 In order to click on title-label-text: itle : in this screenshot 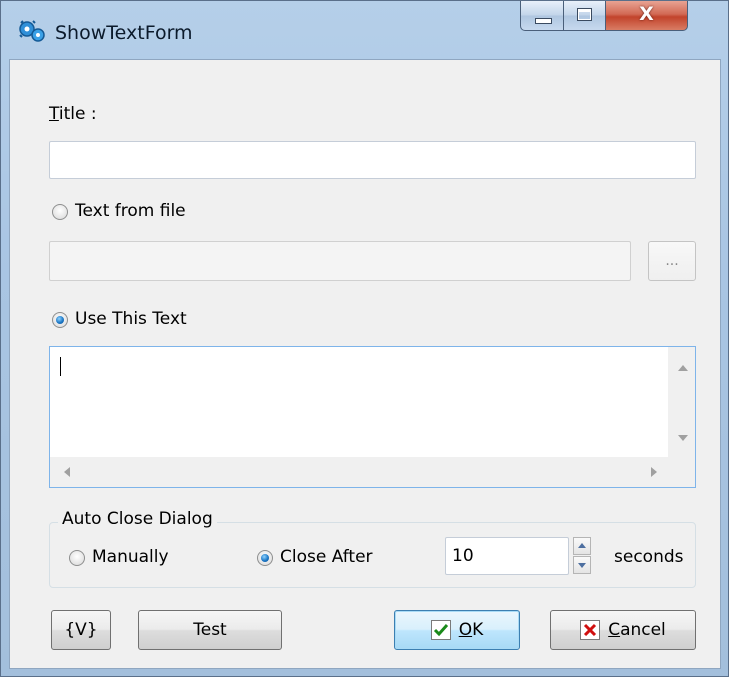, I will do `click(77, 114)`.